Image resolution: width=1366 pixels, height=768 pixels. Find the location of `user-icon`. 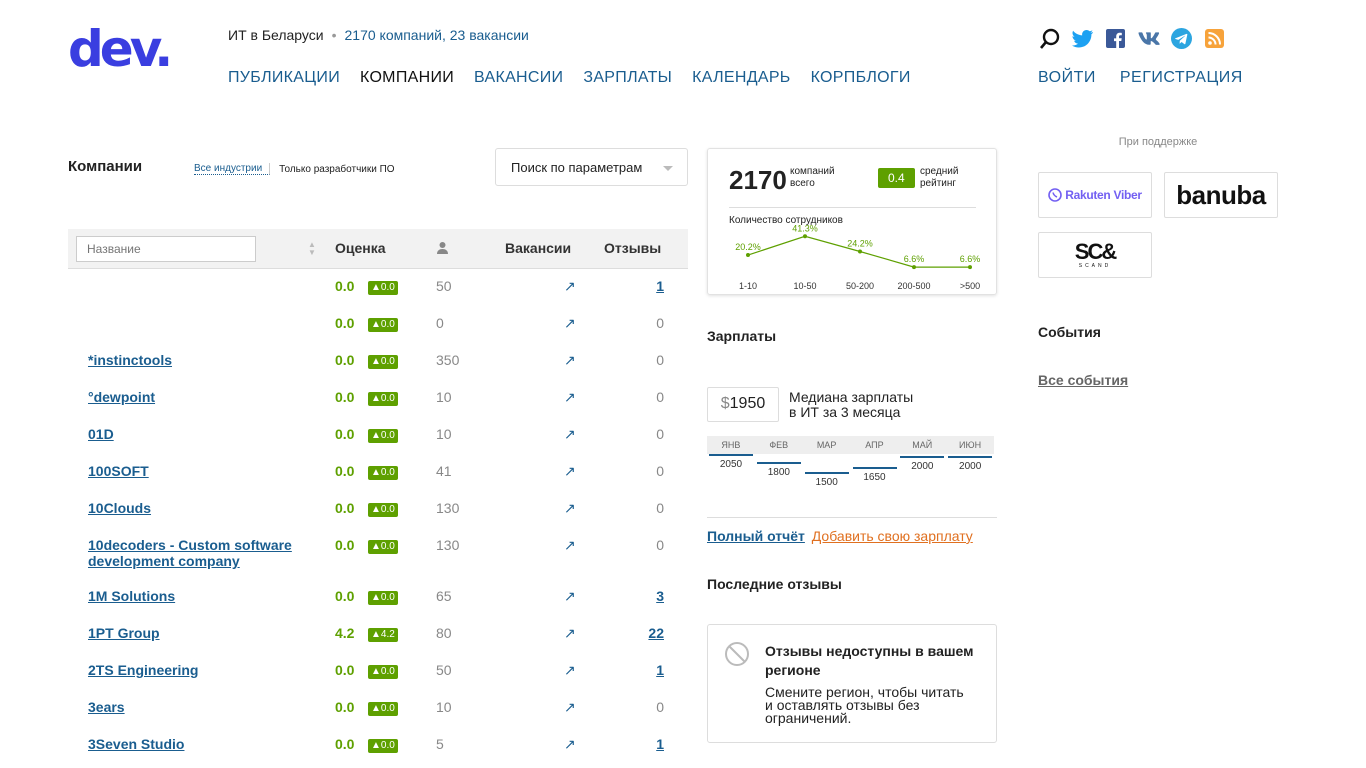

user-icon is located at coordinates (442, 249).